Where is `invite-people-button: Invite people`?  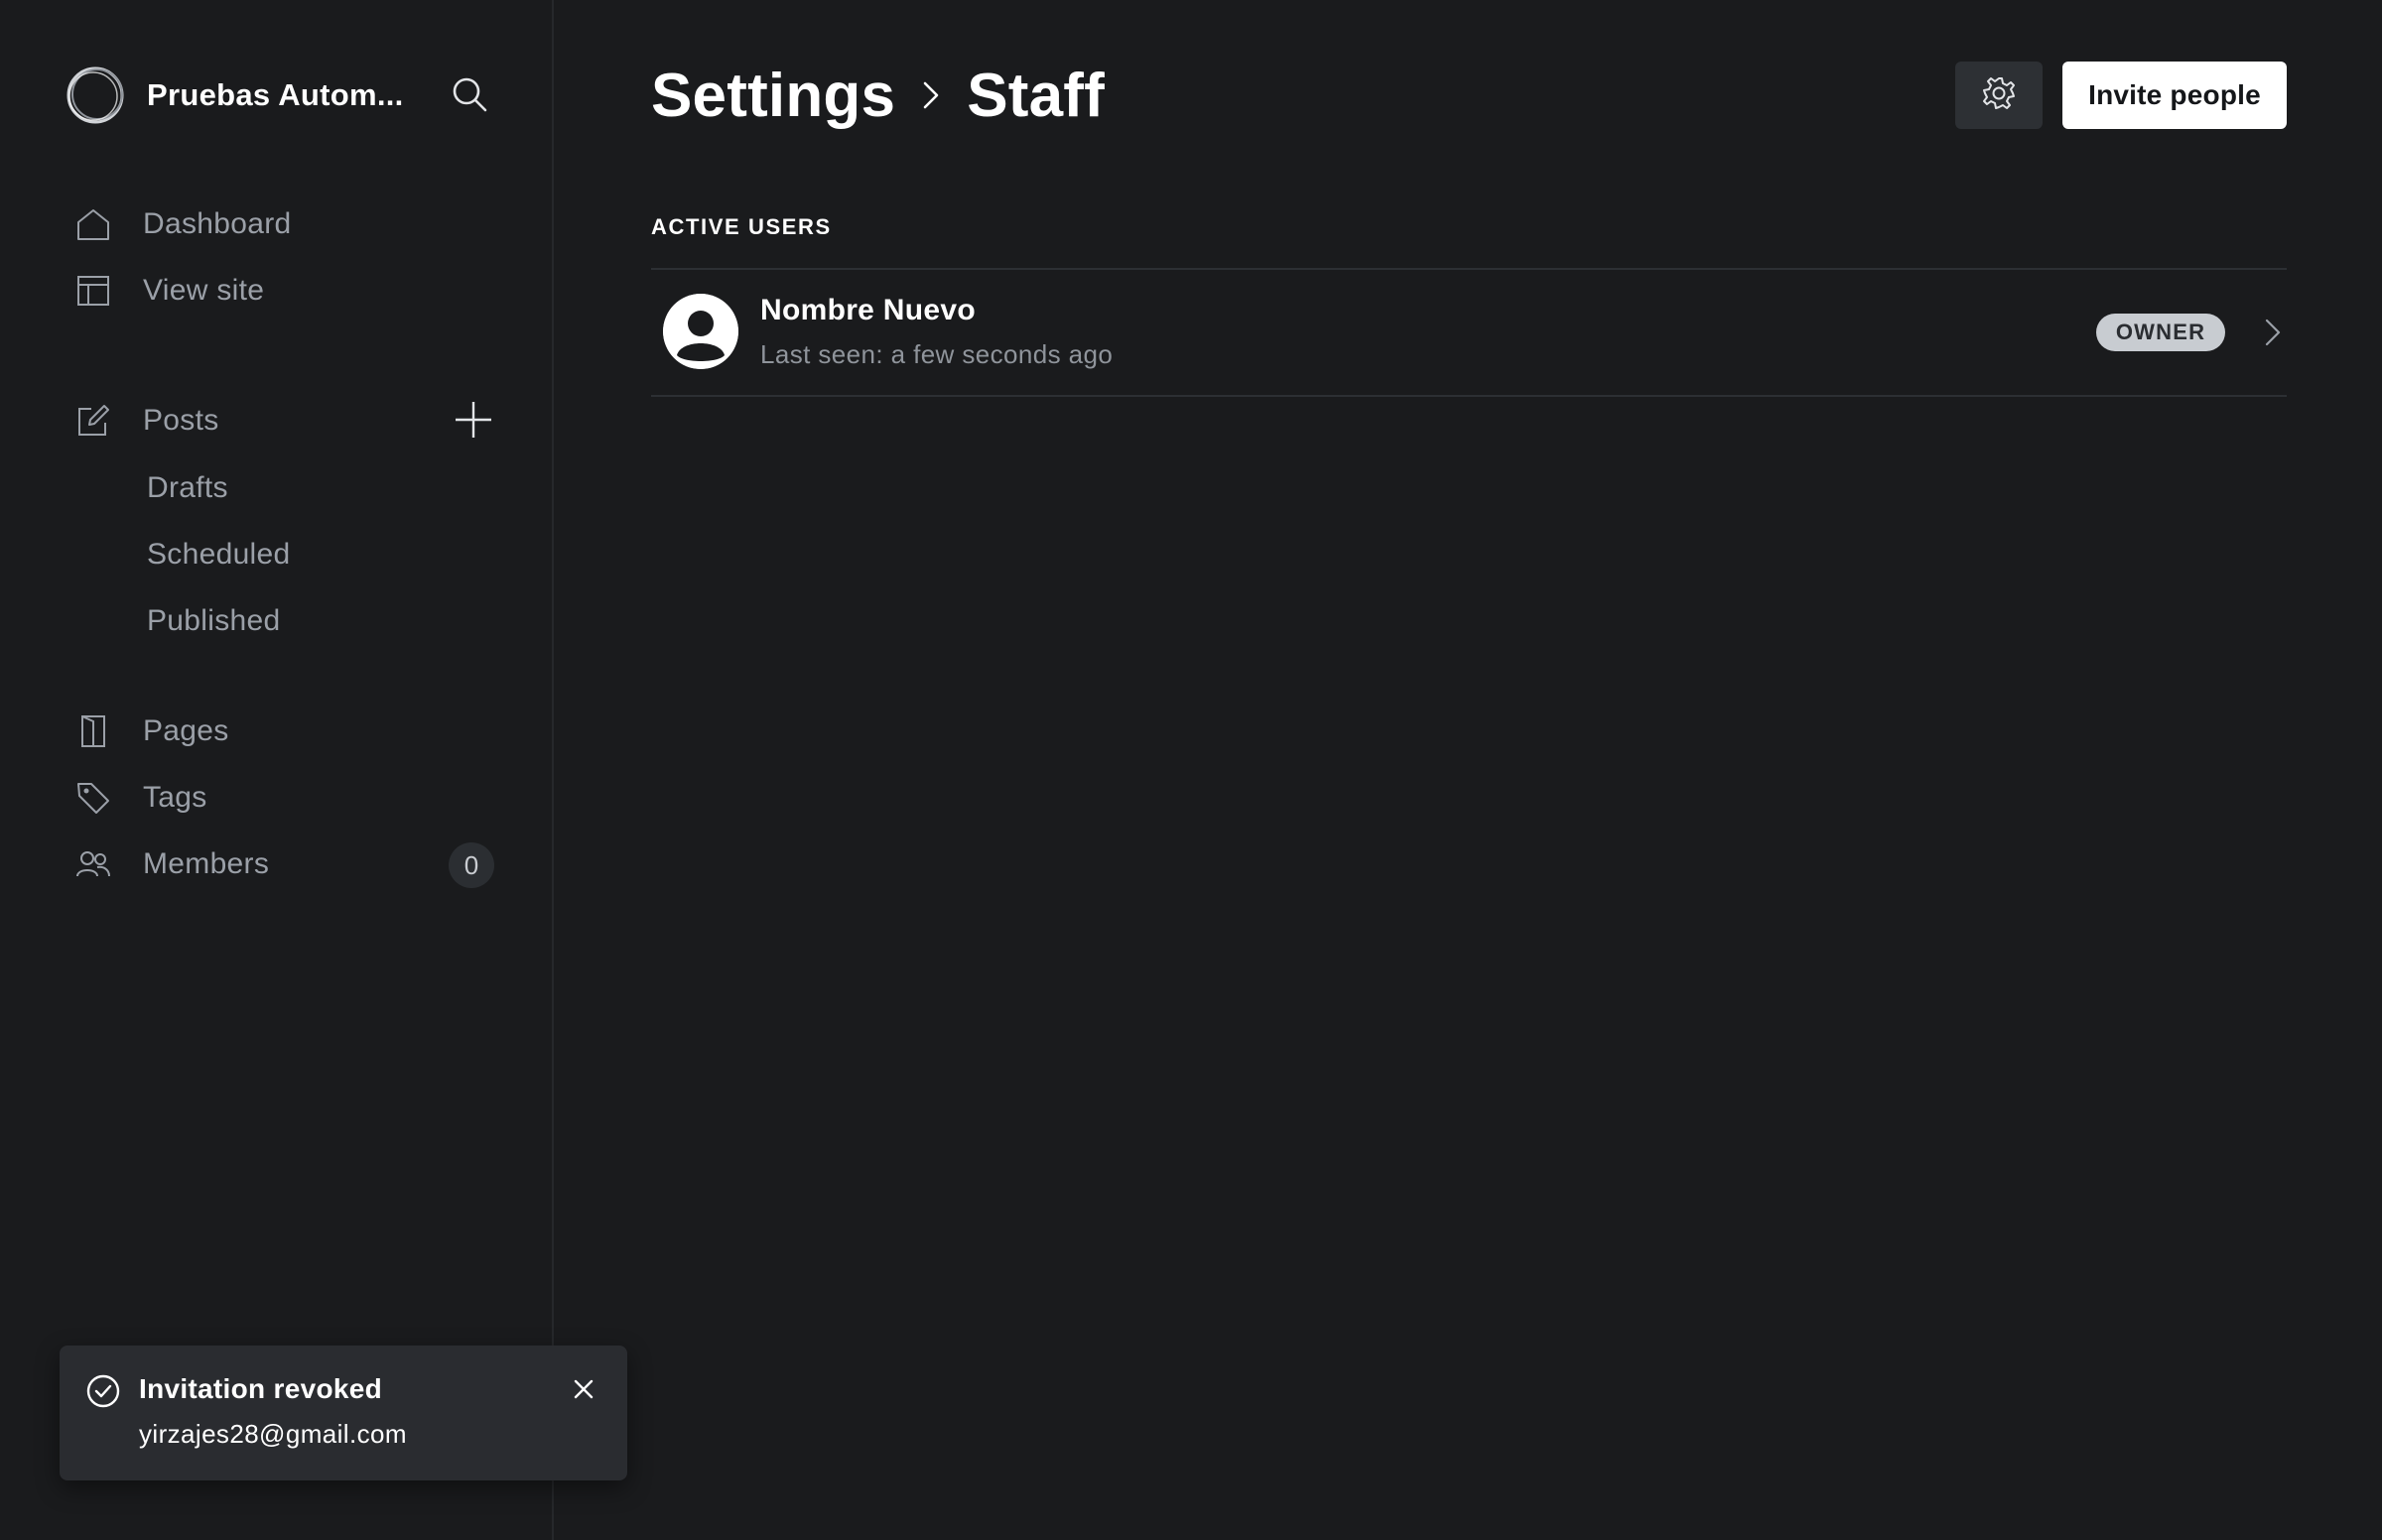
invite-people-button: Invite people is located at coordinates (2174, 95).